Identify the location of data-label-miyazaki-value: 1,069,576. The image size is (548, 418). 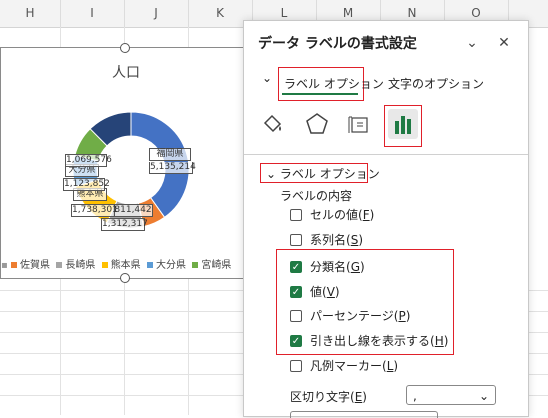
(88, 160).